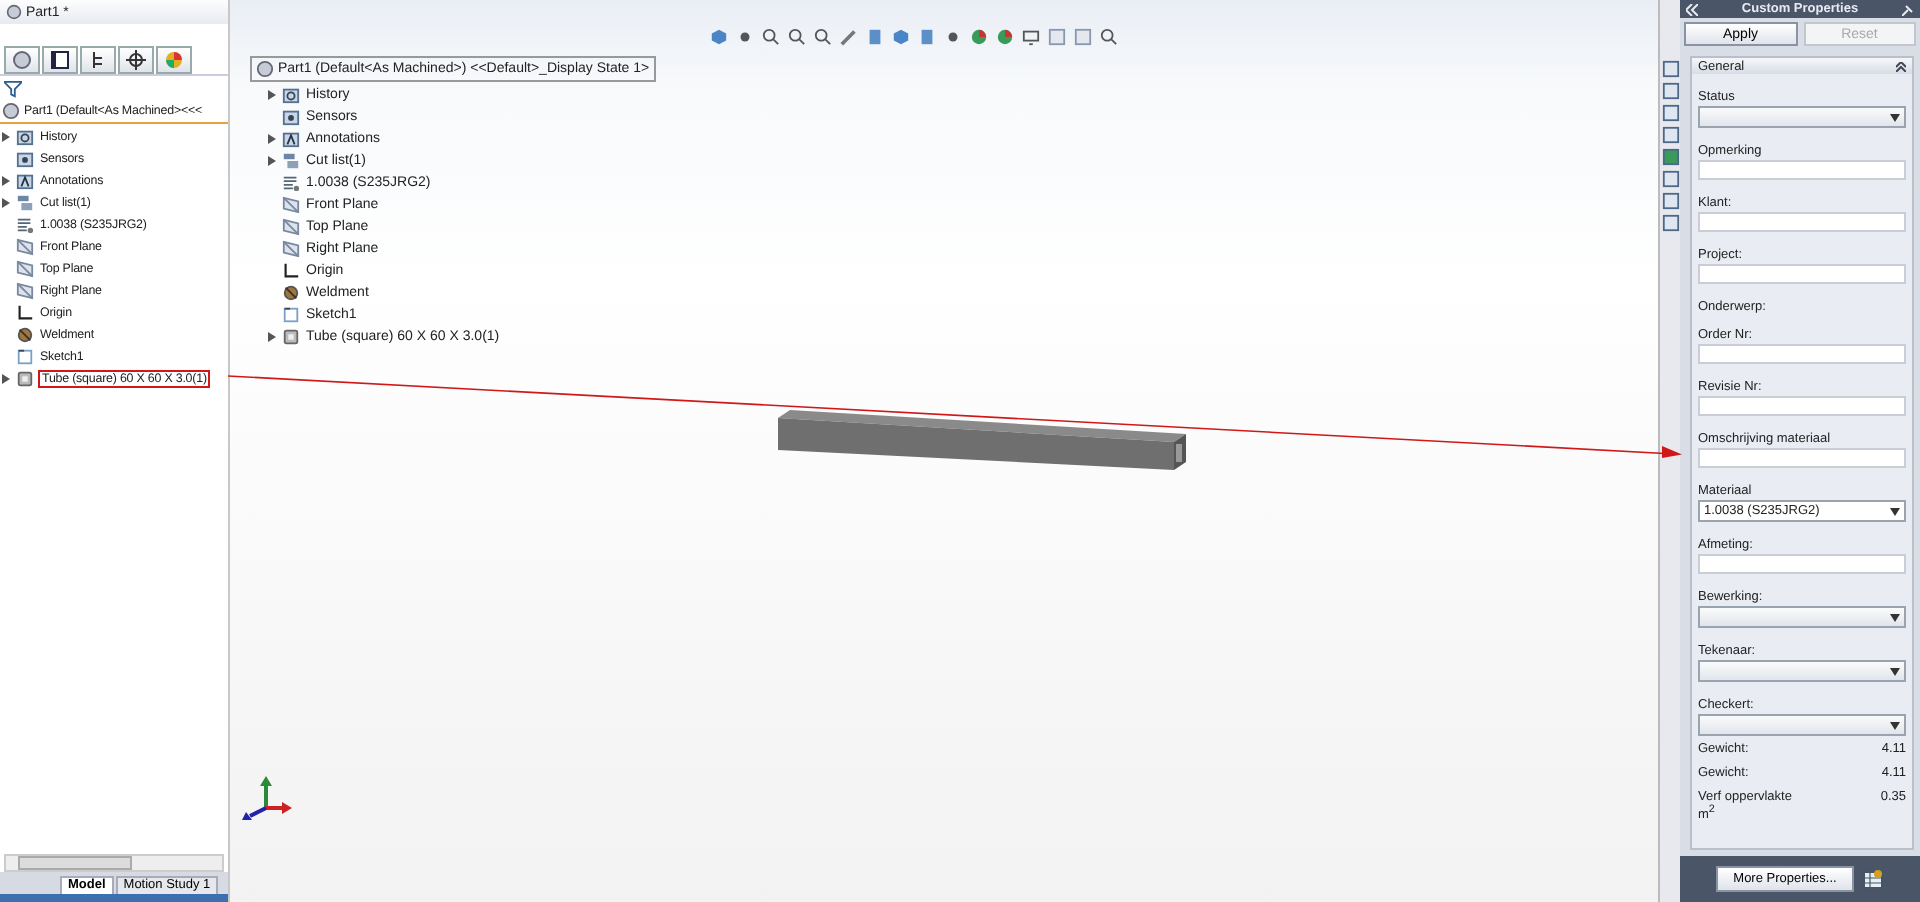 This screenshot has height=902, width=1920. Describe the element at coordinates (1031, 37) in the screenshot. I see `monitor-icon` at that location.